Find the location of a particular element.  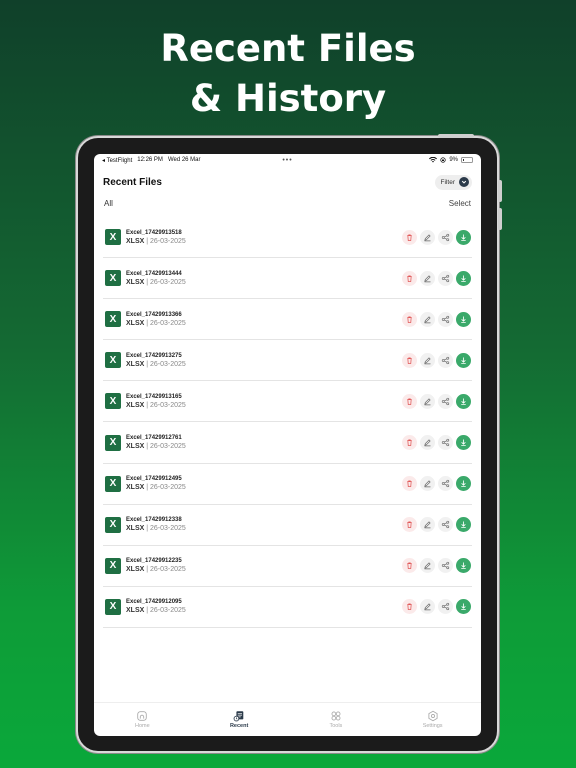

recent-icon is located at coordinates (238, 716).